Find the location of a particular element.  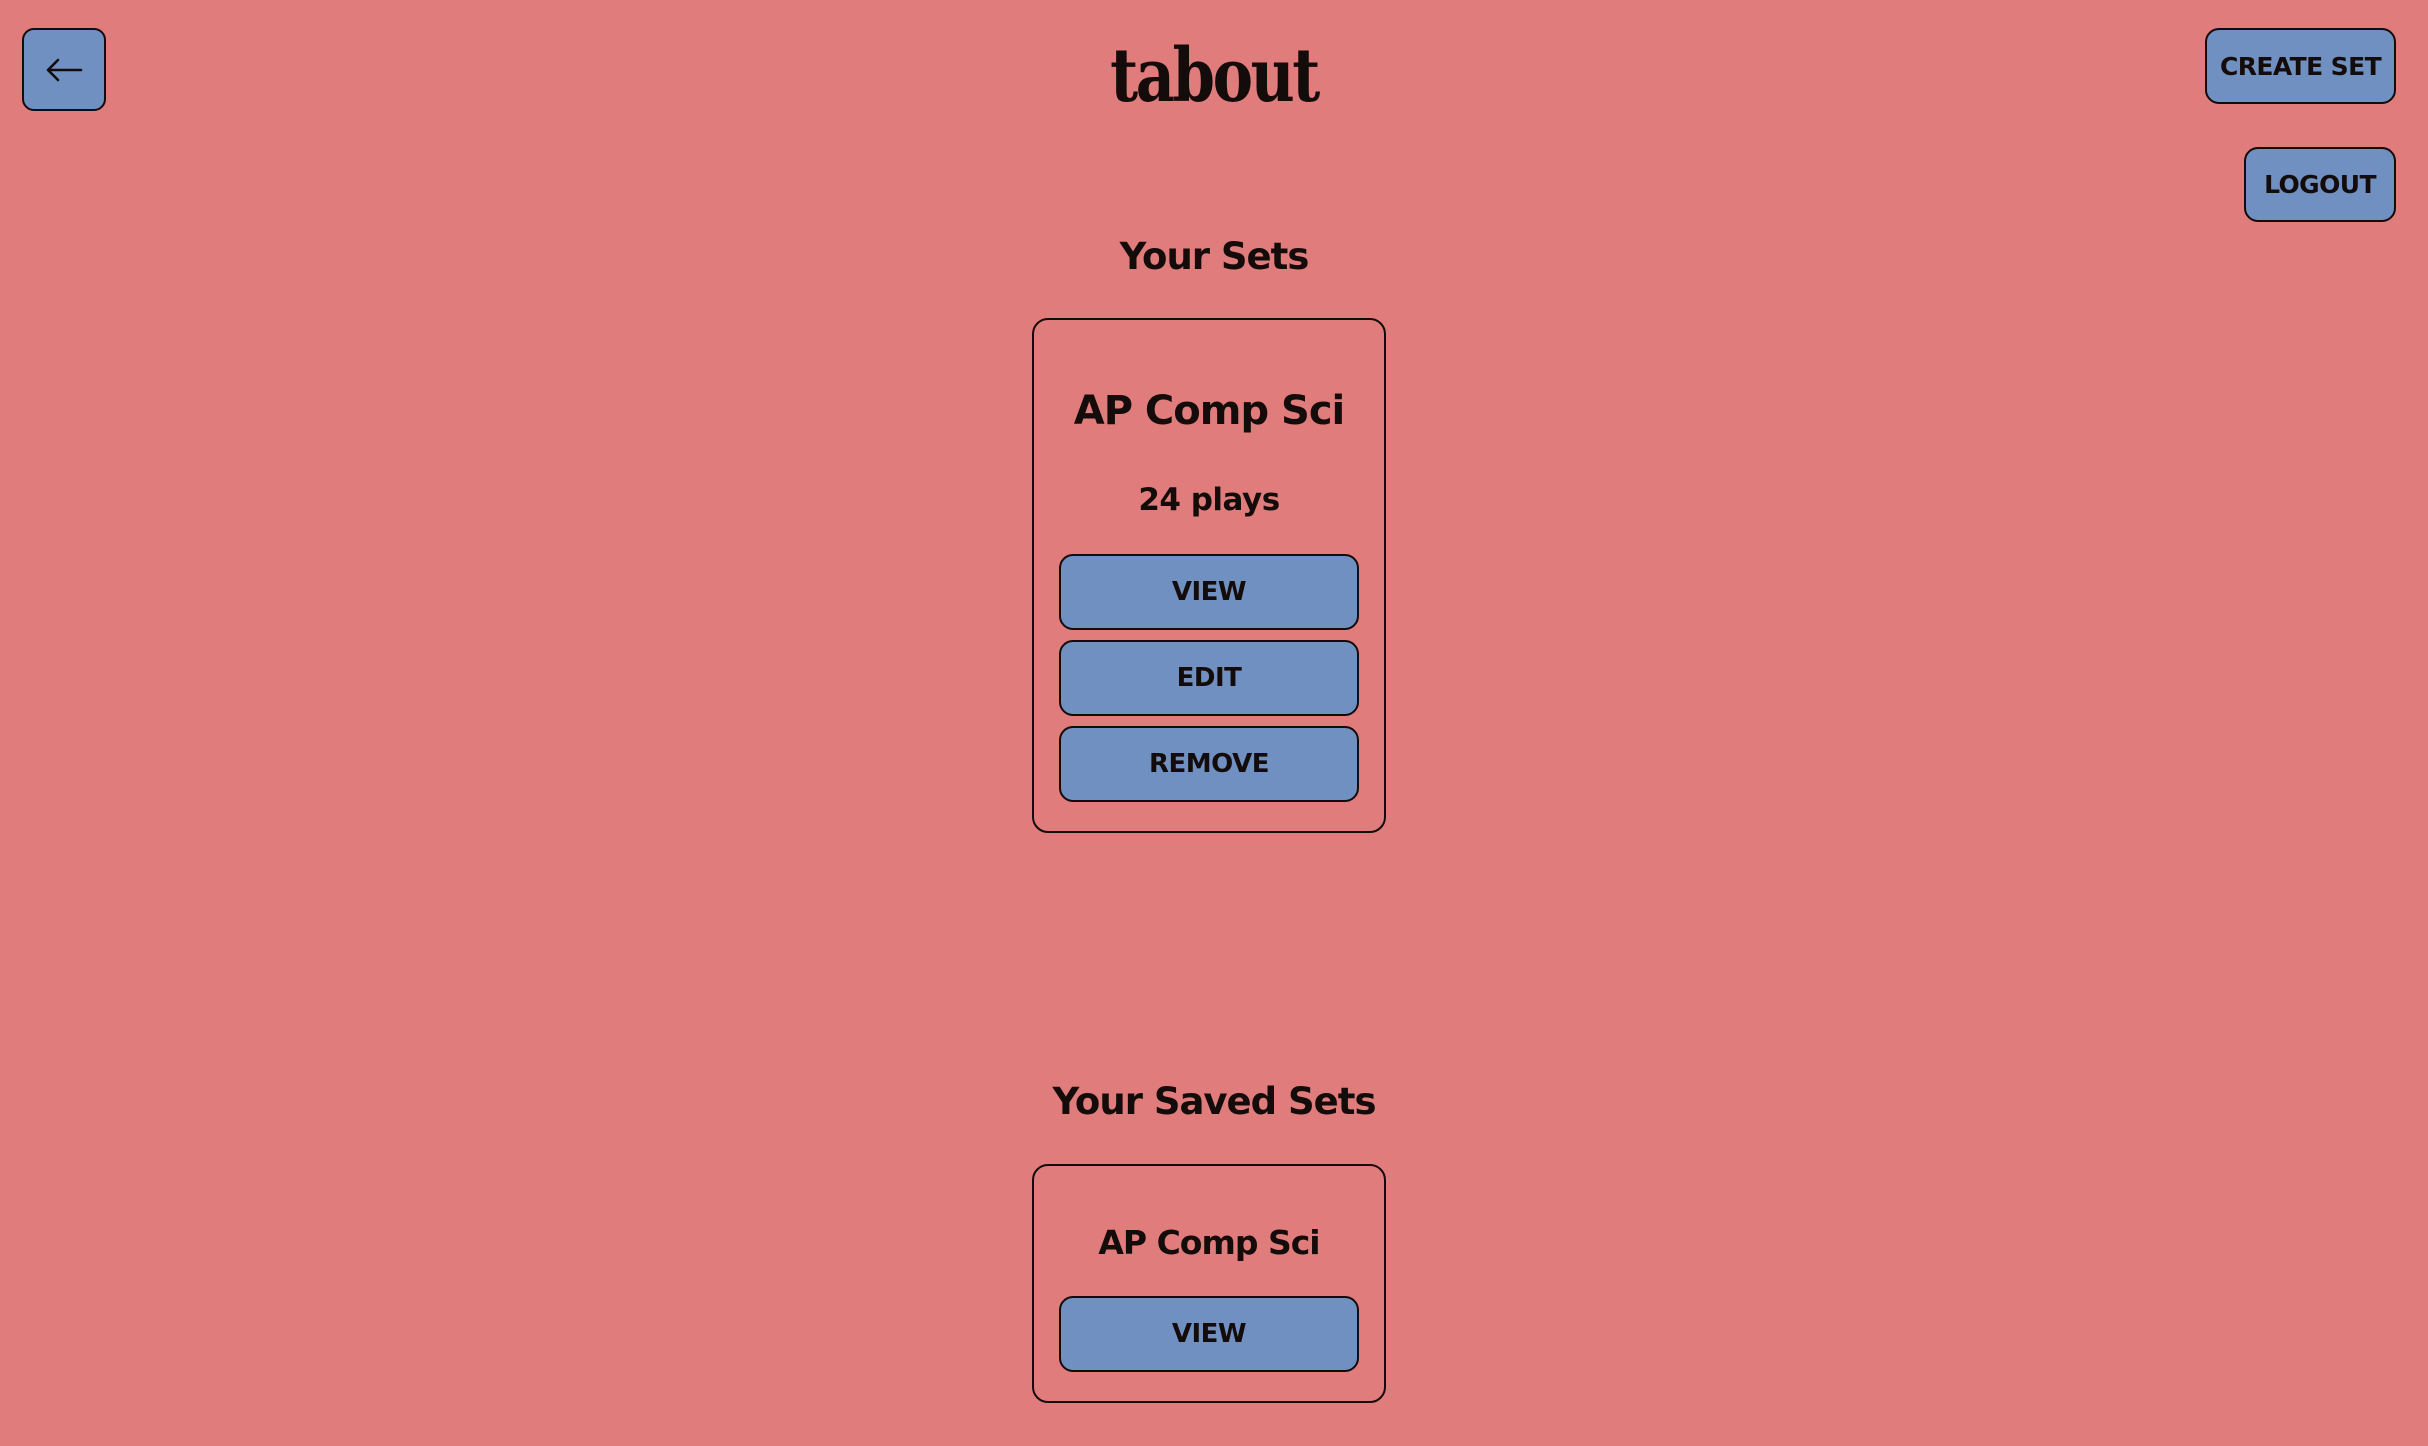

logout-button: LOGOUT is located at coordinates (2320, 184).